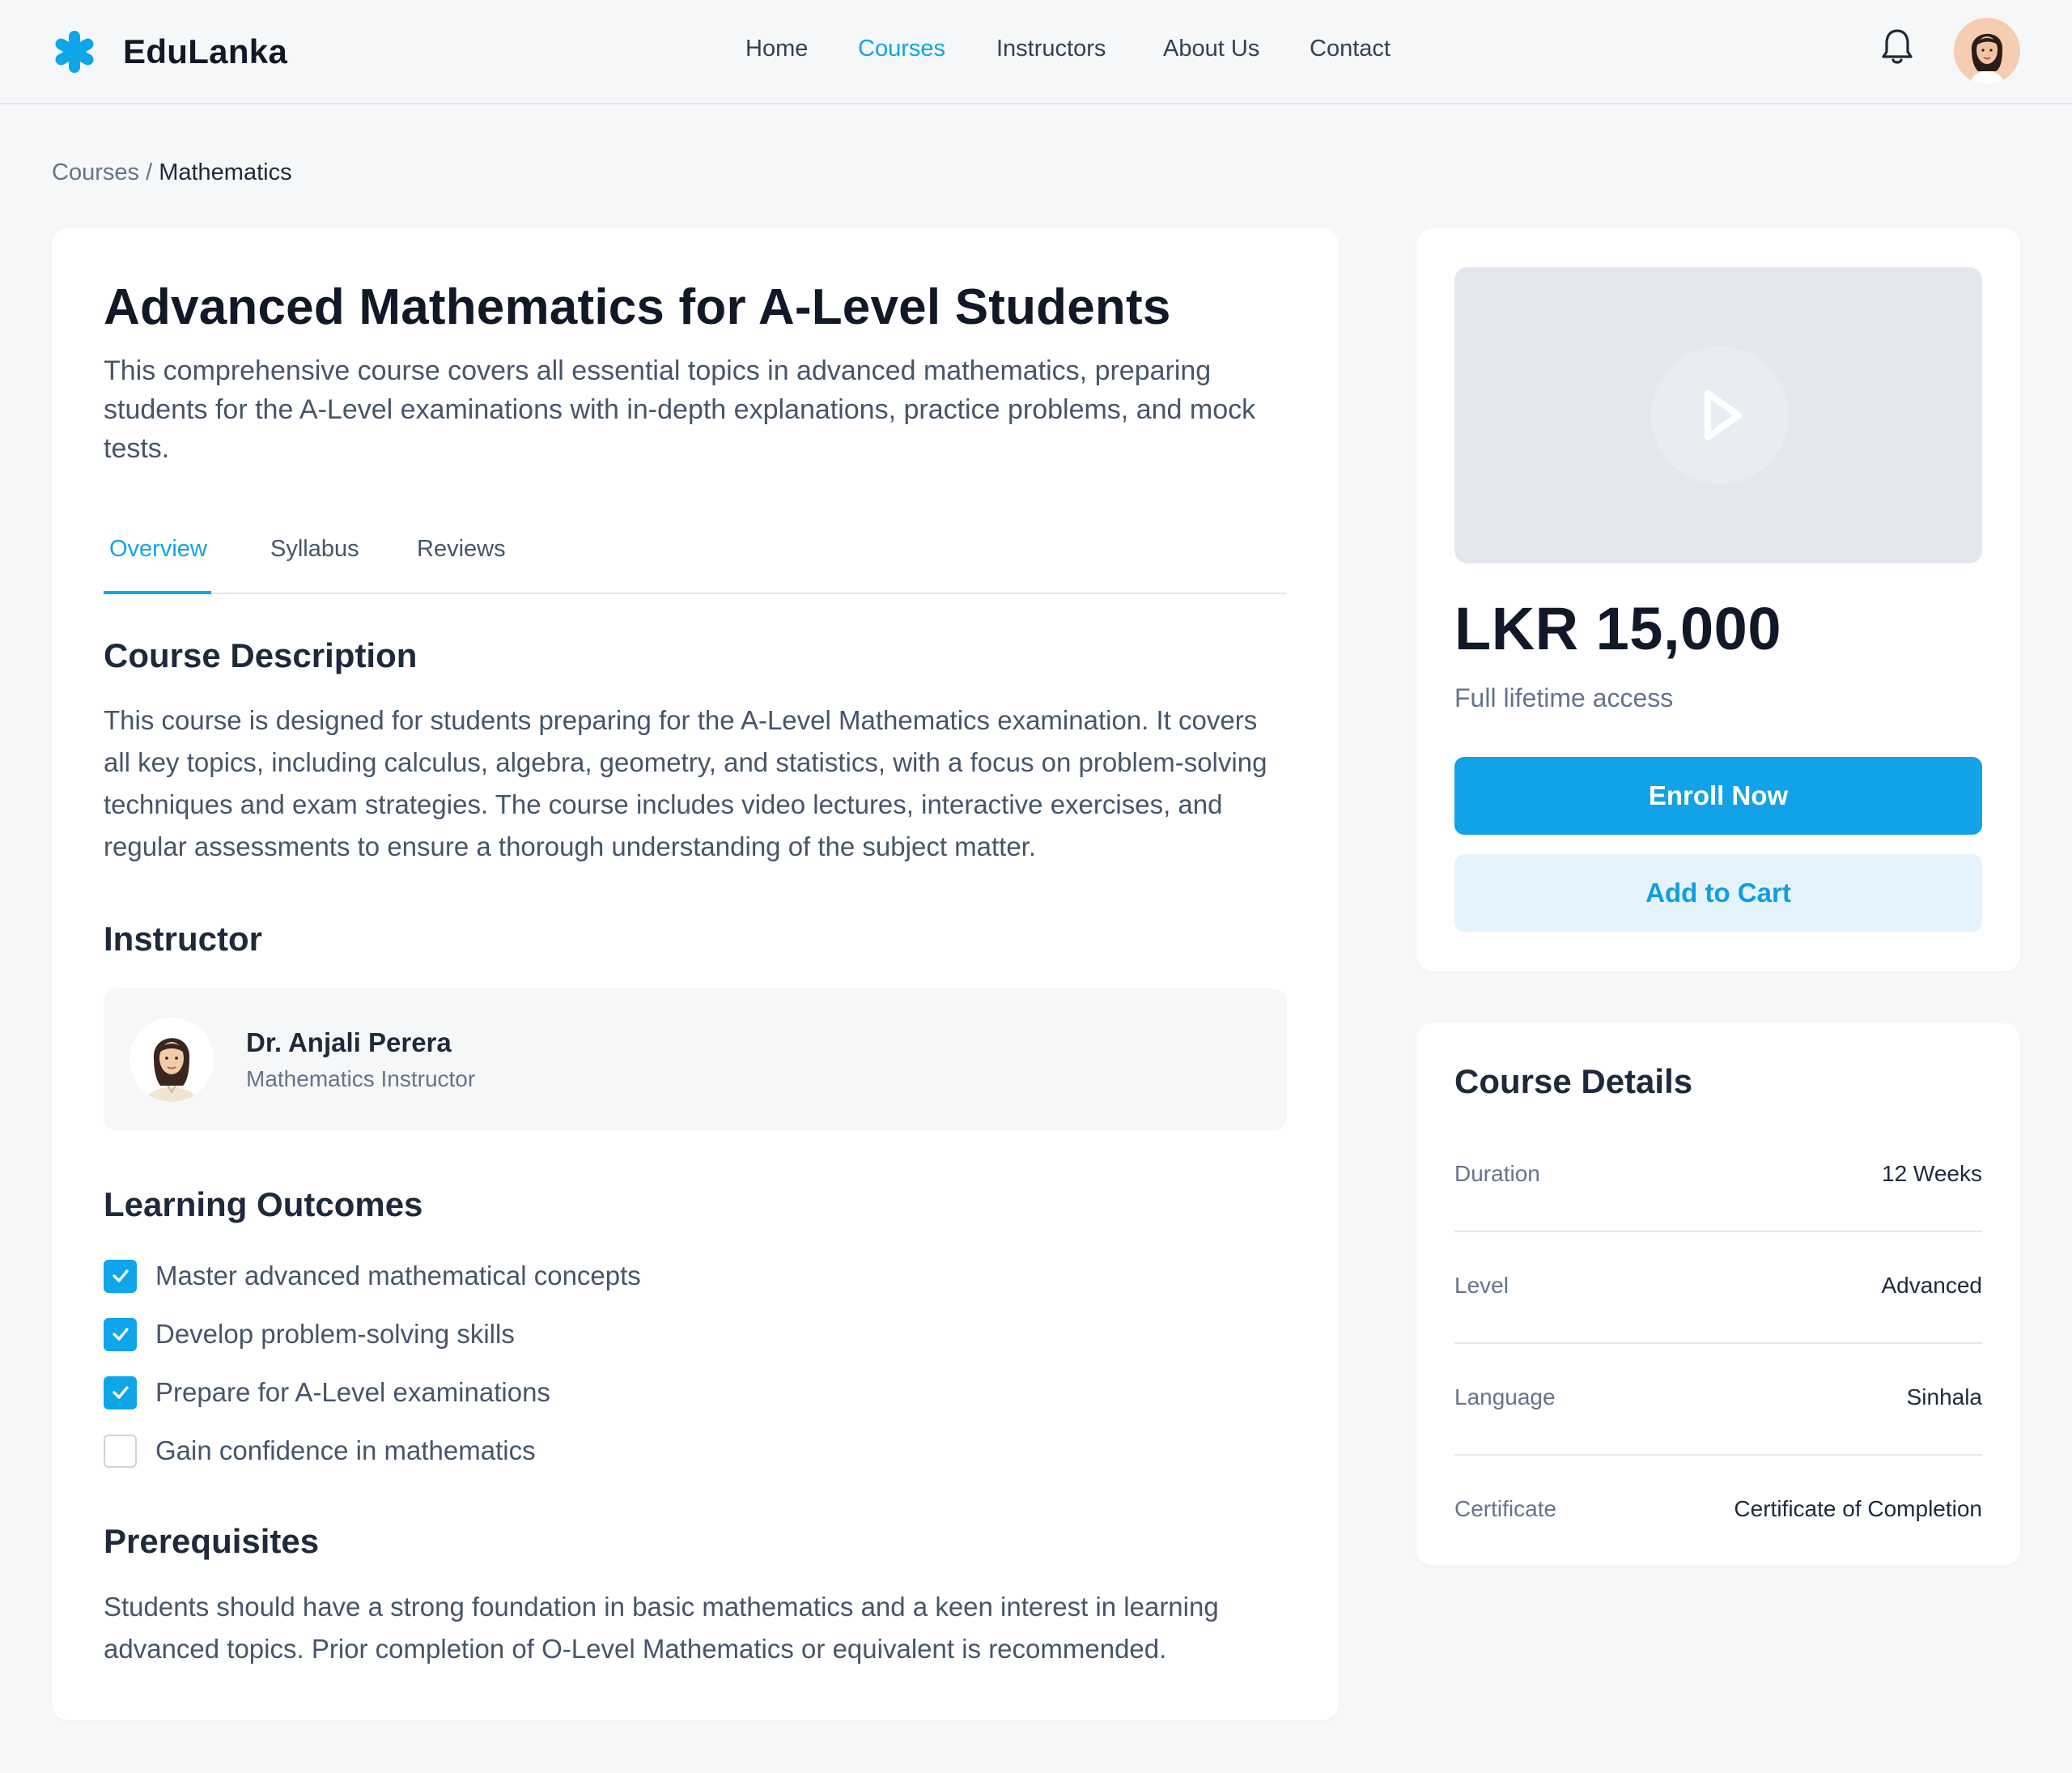 Image resolution: width=2072 pixels, height=1773 pixels. I want to click on breadcrumb-courses-link: Courses, so click(95, 172).